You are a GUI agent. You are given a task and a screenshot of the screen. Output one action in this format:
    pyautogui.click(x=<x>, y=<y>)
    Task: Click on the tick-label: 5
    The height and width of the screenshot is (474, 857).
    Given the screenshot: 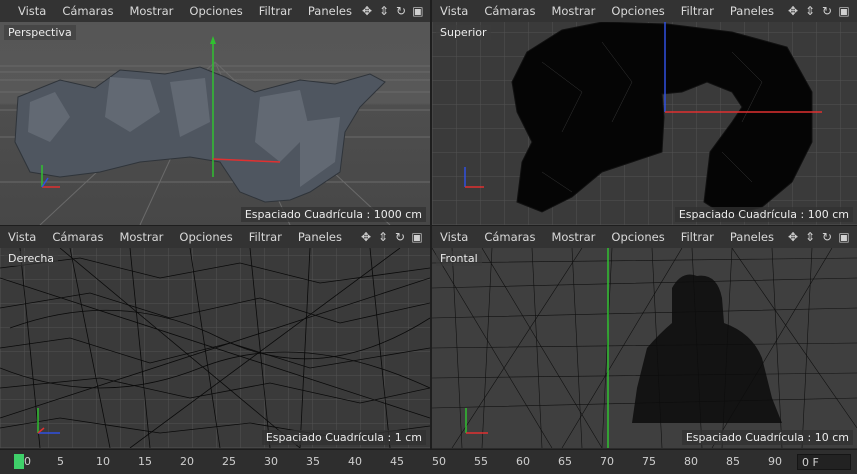 What is the action you would take?
    pyautogui.click(x=60, y=461)
    